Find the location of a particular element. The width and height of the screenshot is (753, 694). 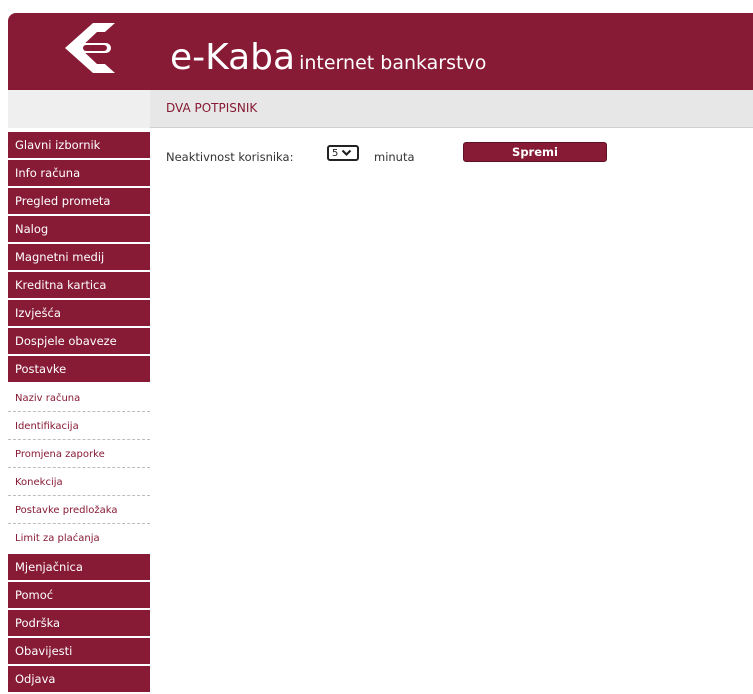

app-header: e-Kaba internet bankarstvo is located at coordinates (380, 51).